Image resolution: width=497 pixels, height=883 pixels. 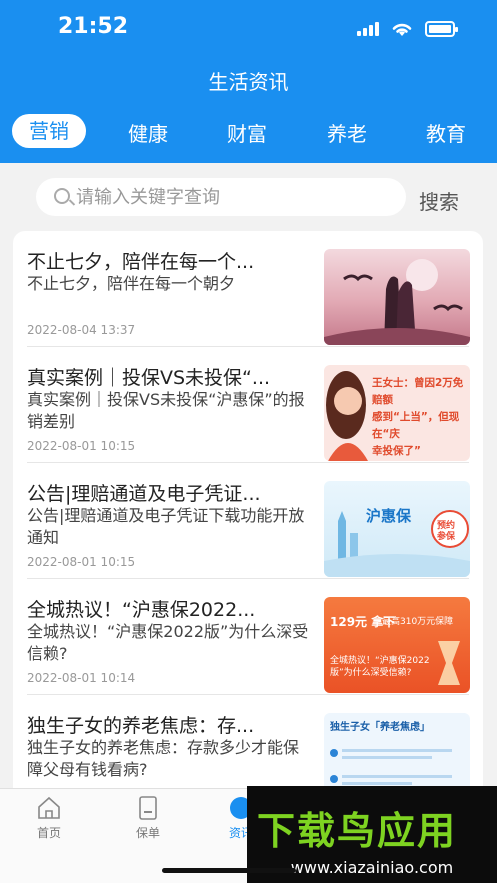 I want to click on tabbar-home: 首页, so click(x=49, y=818).